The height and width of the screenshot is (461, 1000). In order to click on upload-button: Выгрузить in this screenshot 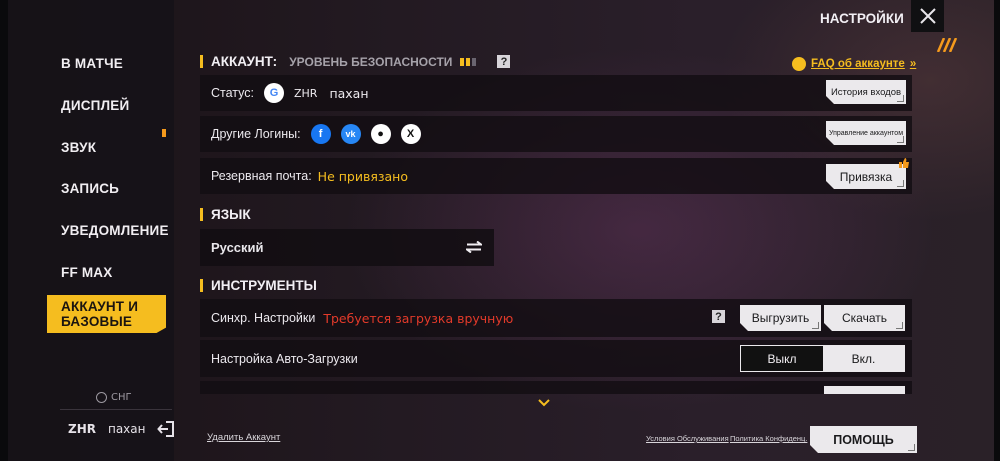, I will do `click(780, 318)`.